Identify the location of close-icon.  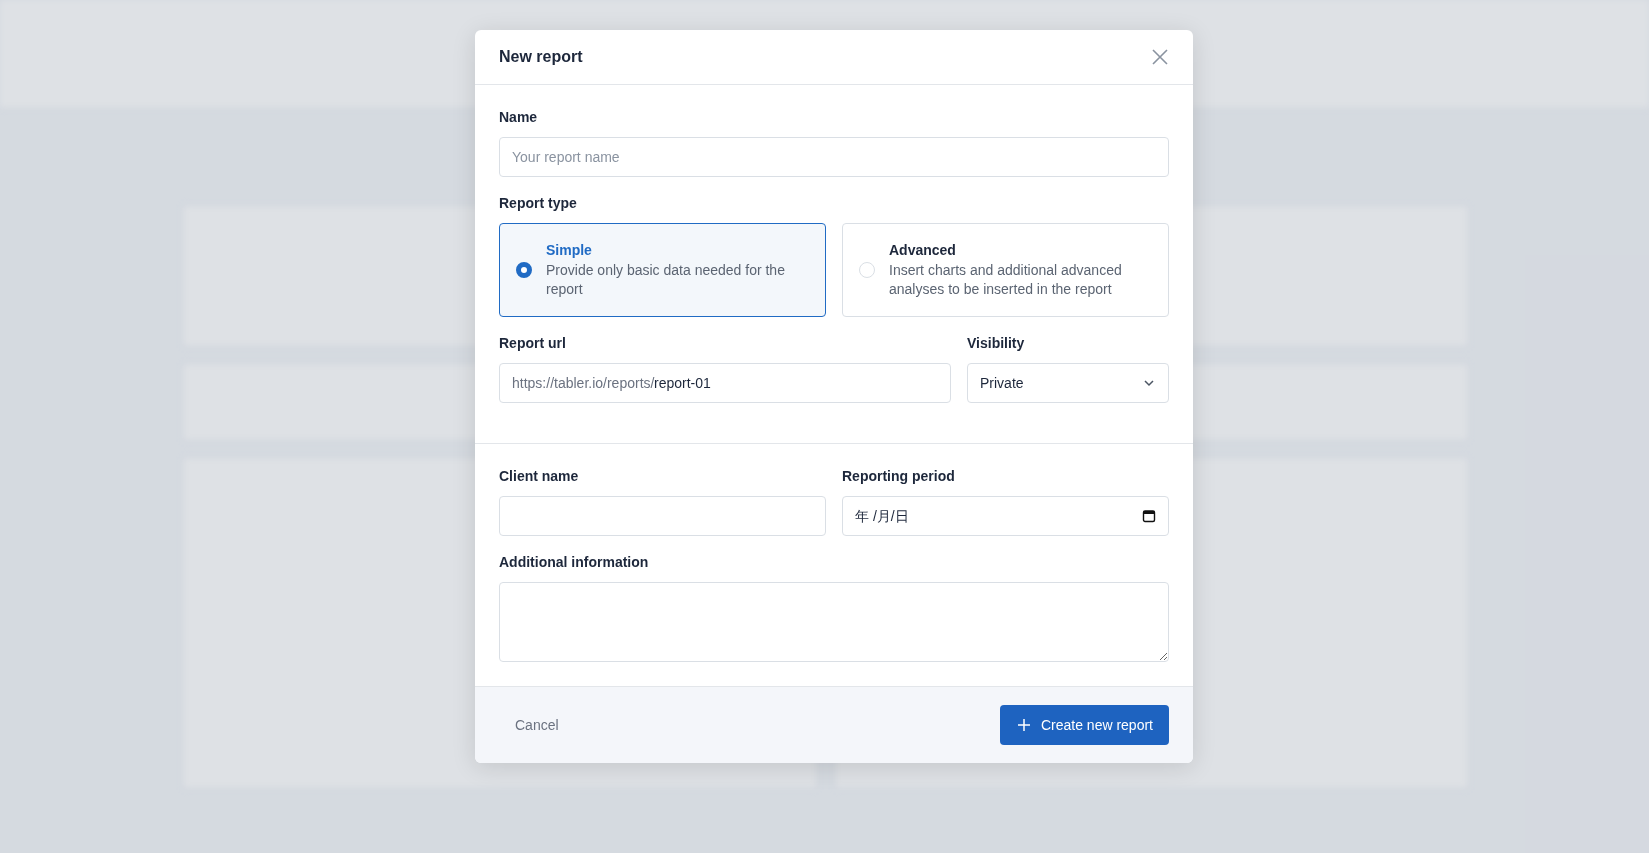
(1160, 57).